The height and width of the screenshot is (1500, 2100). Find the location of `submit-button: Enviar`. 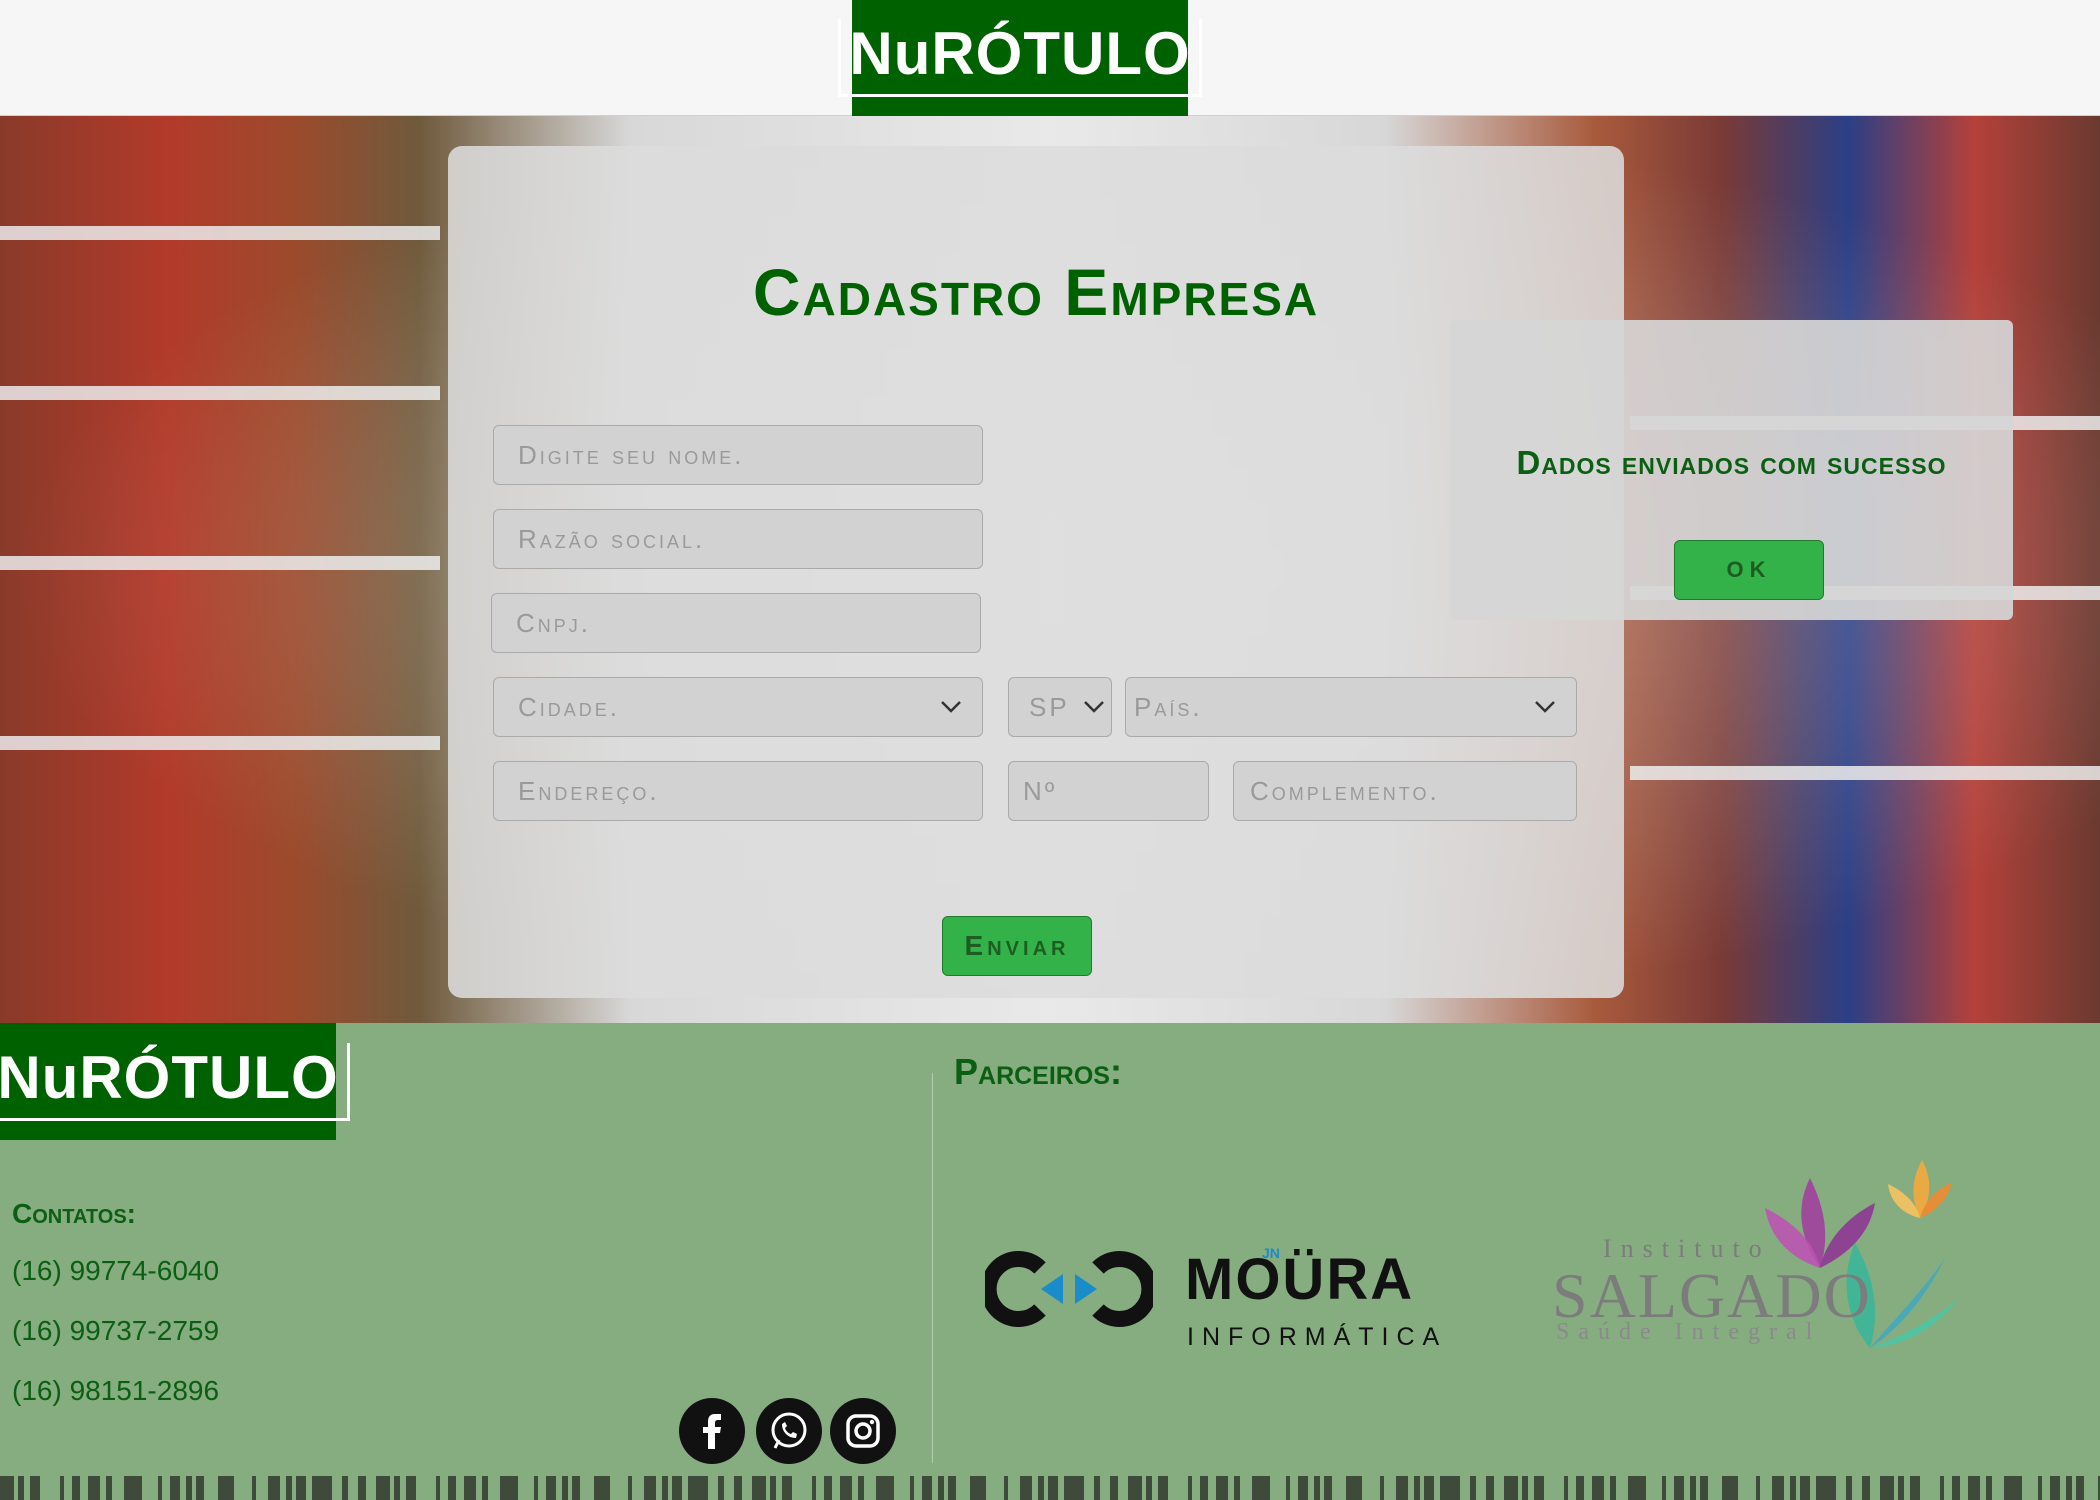

submit-button: Enviar is located at coordinates (1017, 946).